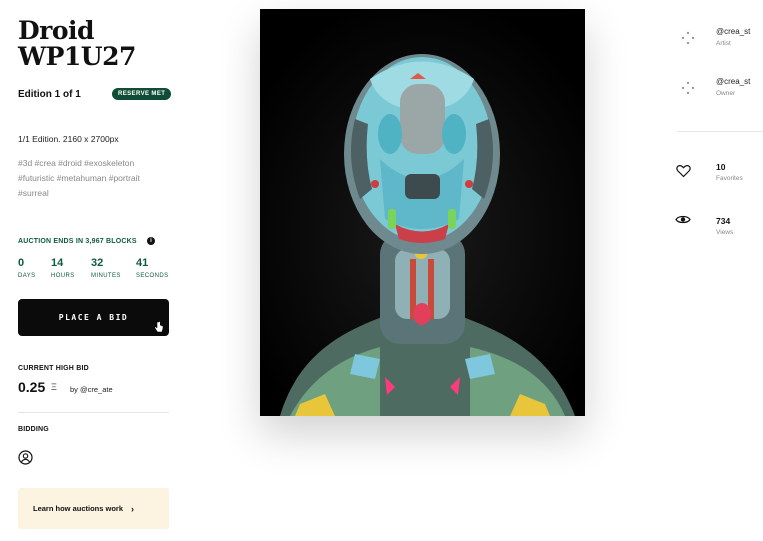 The image size is (763, 541). What do you see at coordinates (32, 387) in the screenshot?
I see `current-high-bid-amount: 0.25` at bounding box center [32, 387].